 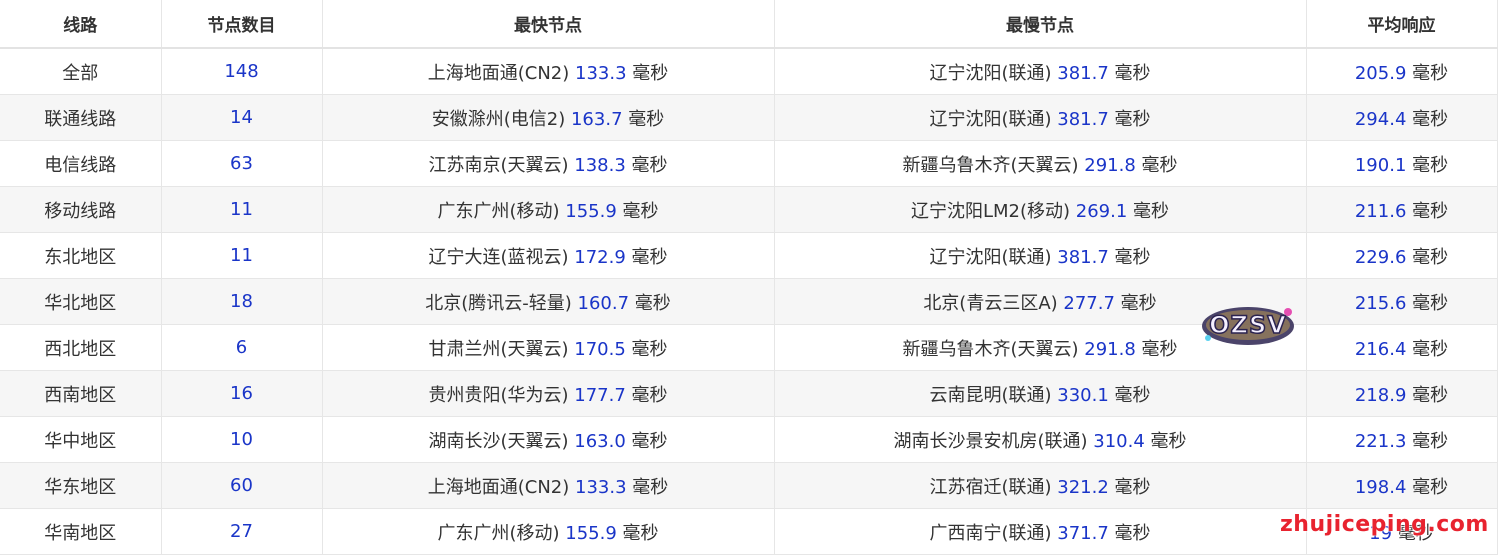 I want to click on average-cell: 215.6 毫秒, so click(x=1401, y=301).